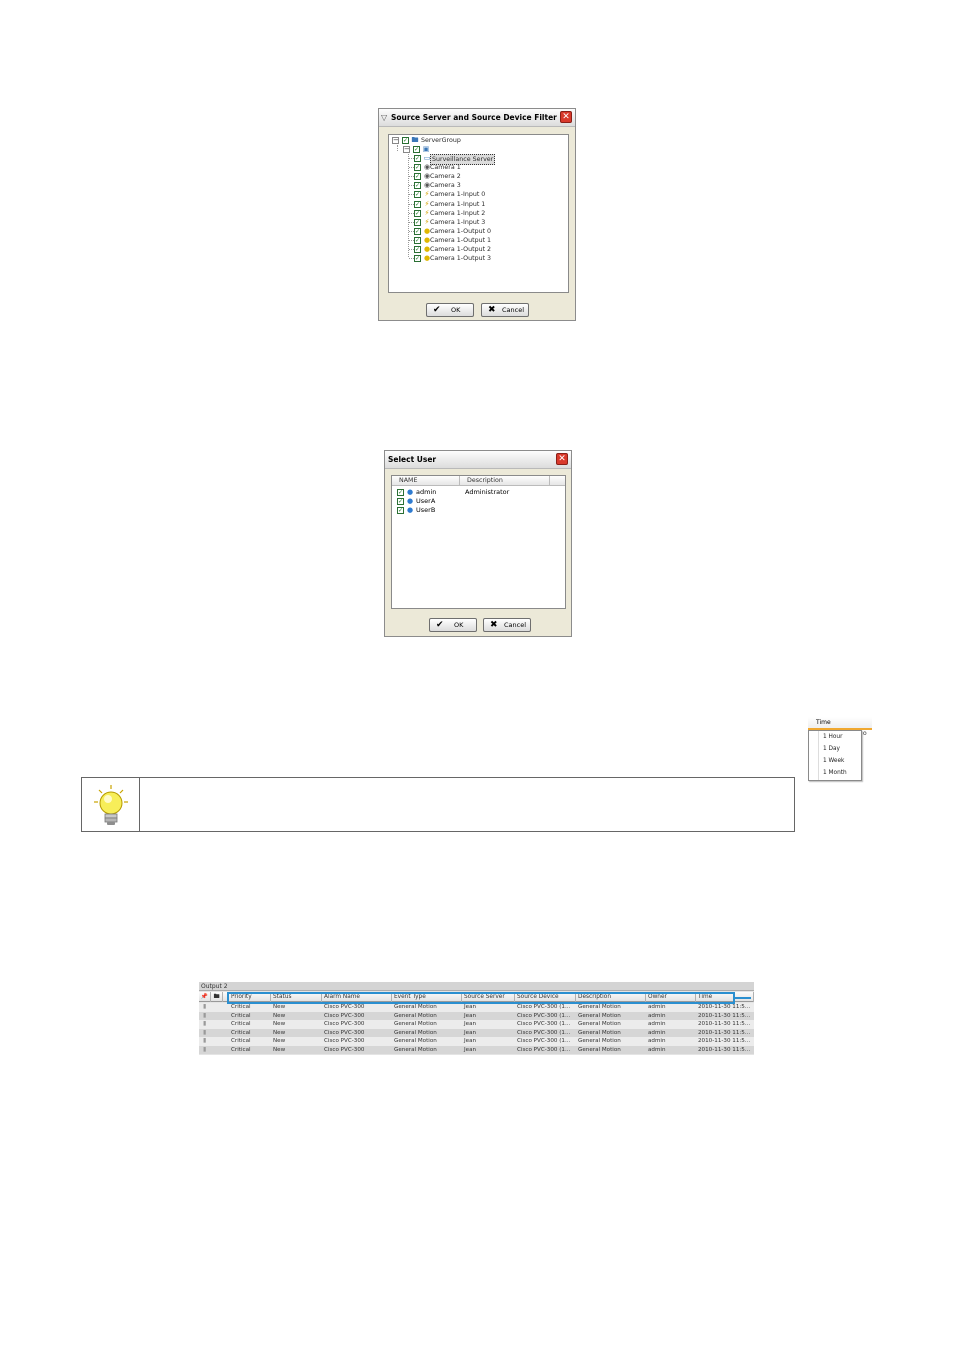 This screenshot has width=954, height=1350. Describe the element at coordinates (489, 258) in the screenshot. I see `tree-node: ✓ ● Camera 1-Output 3` at that location.